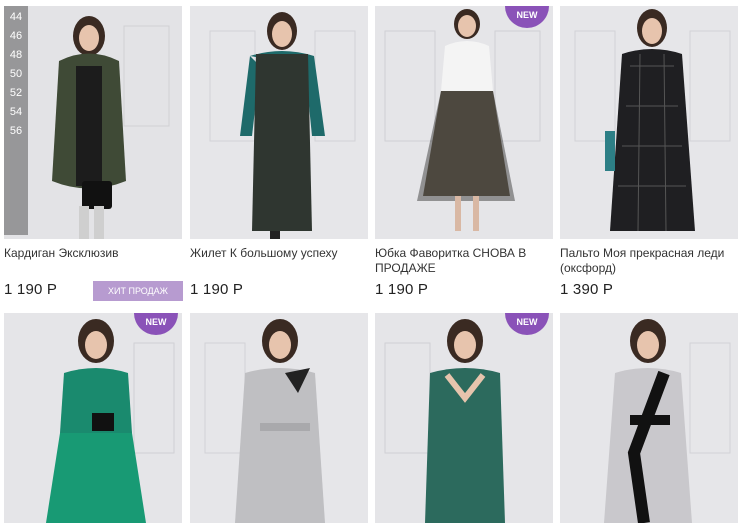 The width and height of the screenshot is (739, 523). Describe the element at coordinates (16, 74) in the screenshot. I see `size-option: 50` at that location.